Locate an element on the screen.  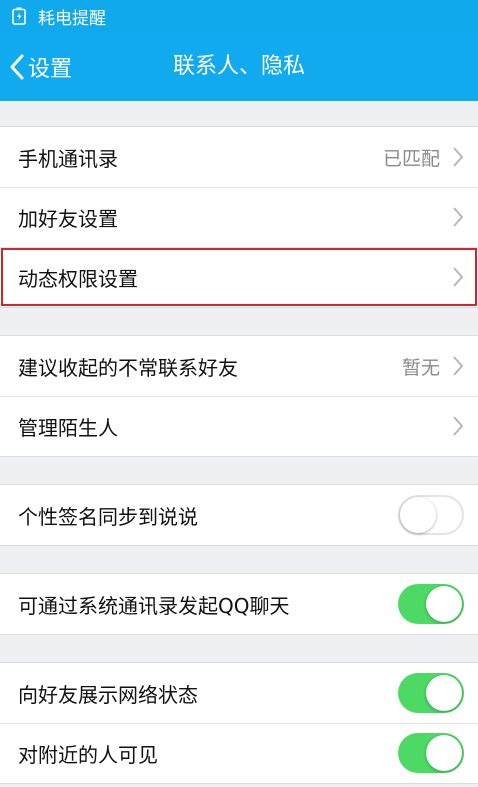
battery-alert-icon is located at coordinates (19, 16).